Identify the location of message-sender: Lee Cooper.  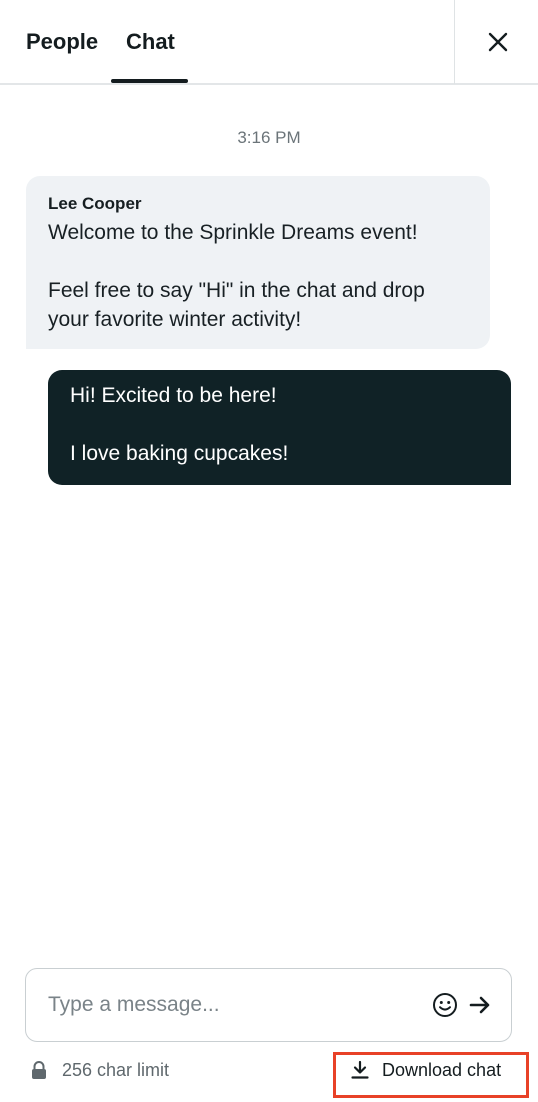
(95, 203).